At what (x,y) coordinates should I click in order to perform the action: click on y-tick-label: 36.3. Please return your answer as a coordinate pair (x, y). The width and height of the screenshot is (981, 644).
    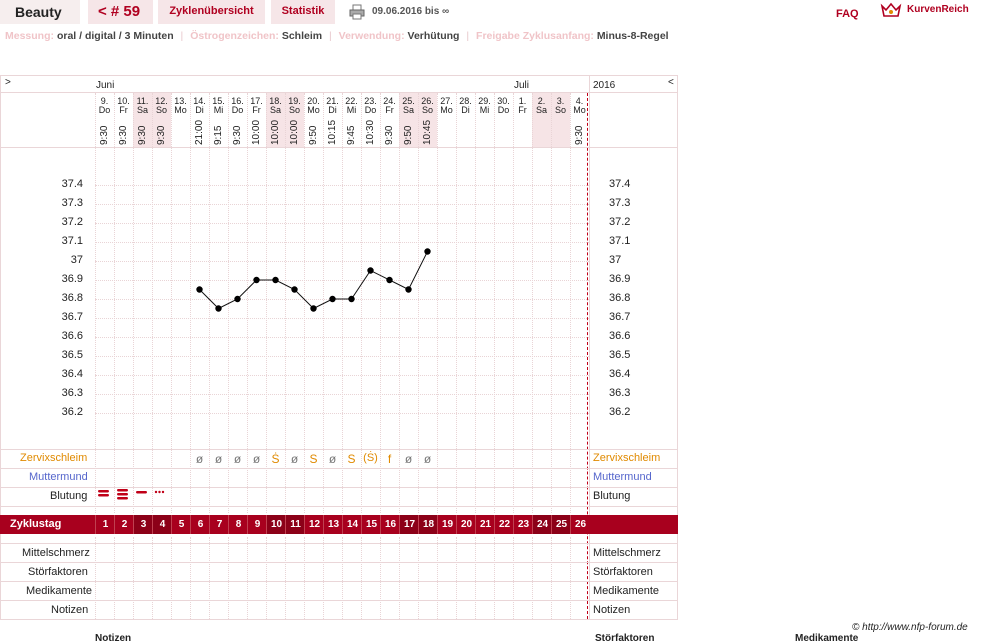
    Looking at the image, I should click on (72, 393).